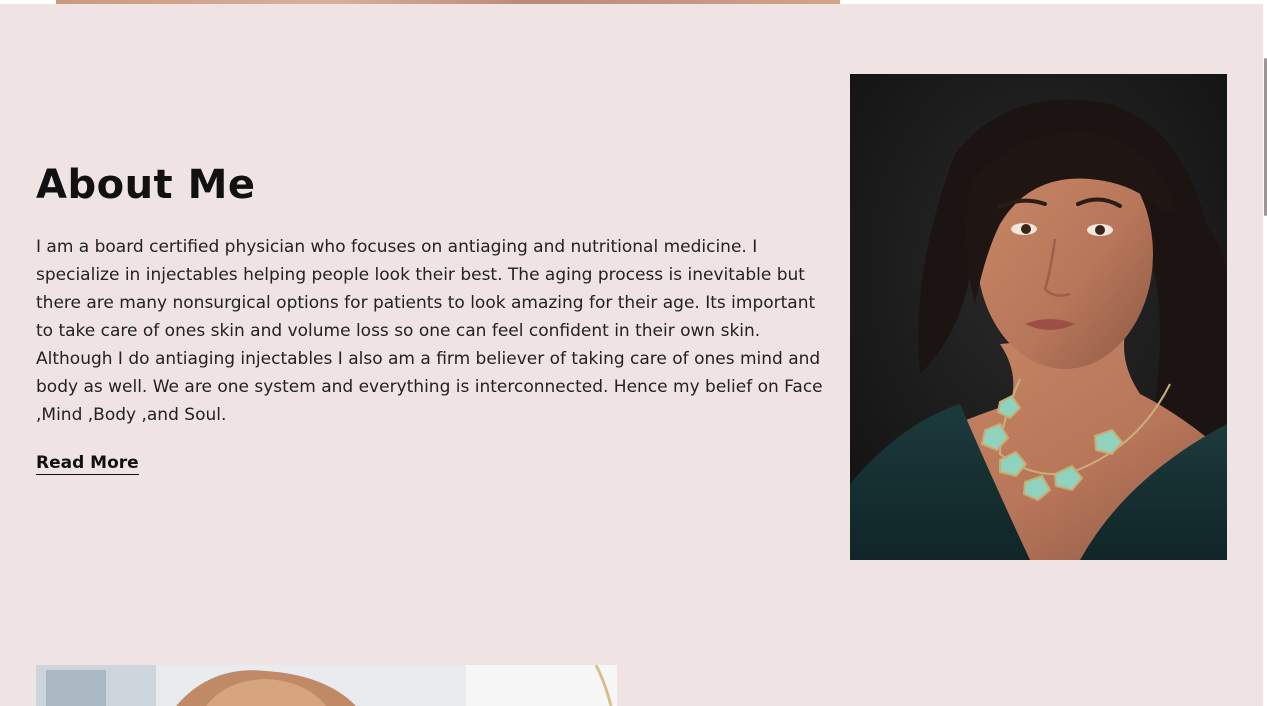 The height and width of the screenshot is (706, 1267). Describe the element at coordinates (87, 463) in the screenshot. I see `read-more-link: Read More` at that location.